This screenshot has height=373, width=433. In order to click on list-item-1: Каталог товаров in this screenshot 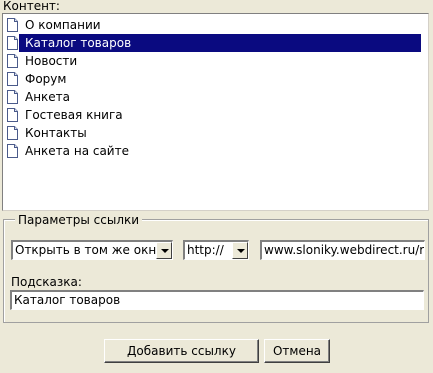, I will do `click(215, 43)`.